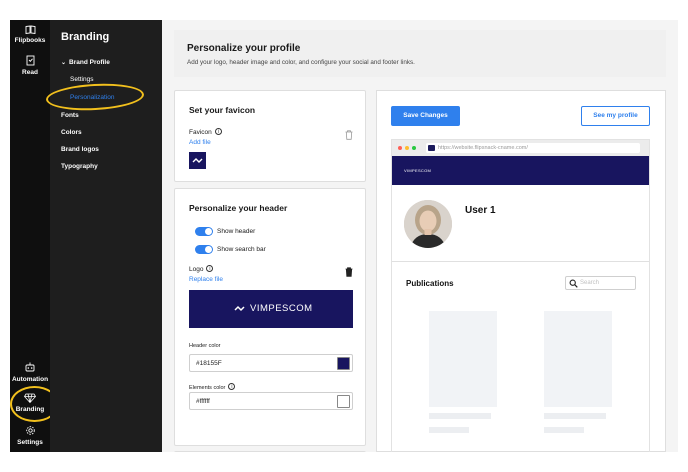 The image size is (688, 472). I want to click on menu-label-brand-profile: Brand Profile, so click(89, 62).